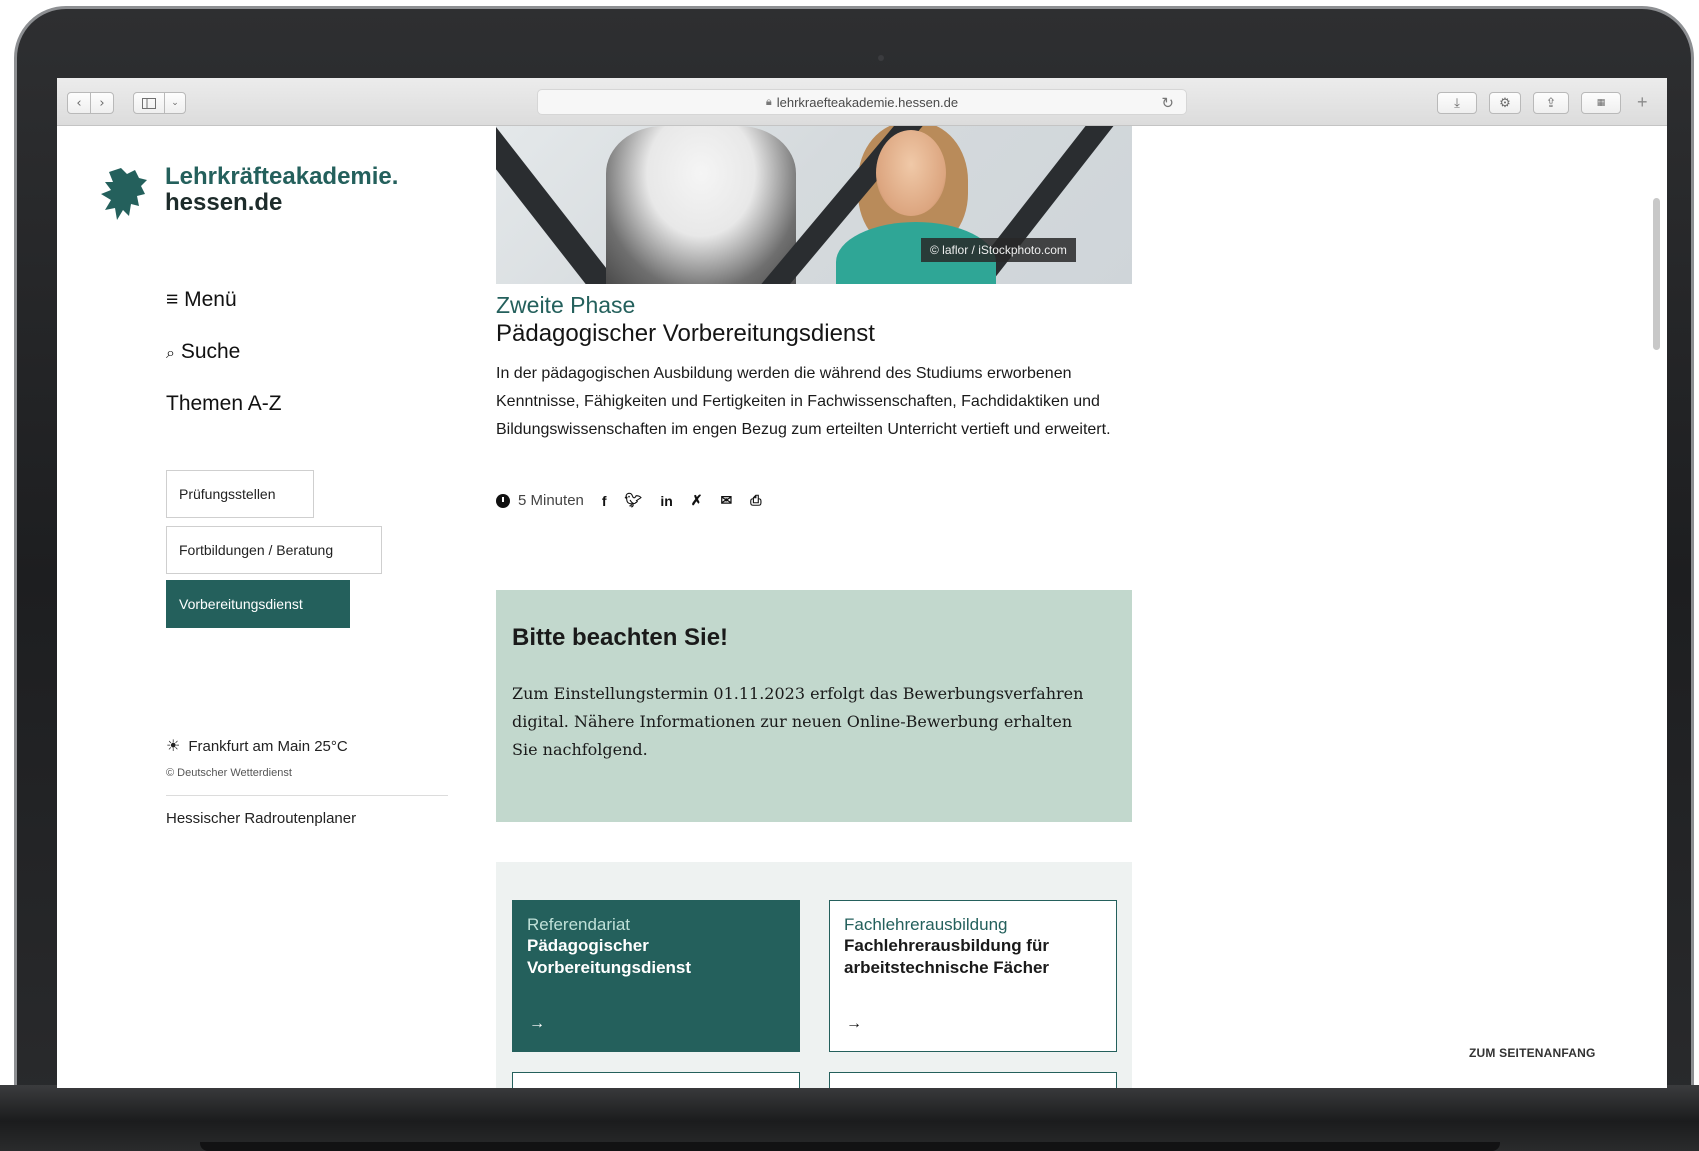 Image resolution: width=1699 pixels, height=1151 pixels. What do you see at coordinates (224, 202) in the screenshot?
I see `logo-line-2: hessen.de` at bounding box center [224, 202].